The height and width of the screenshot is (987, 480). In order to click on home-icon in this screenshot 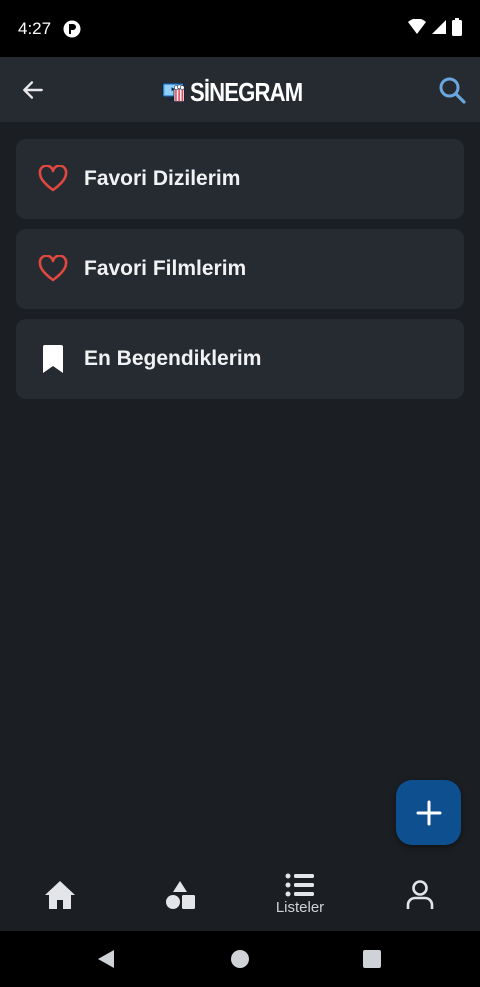, I will do `click(60, 894)`.